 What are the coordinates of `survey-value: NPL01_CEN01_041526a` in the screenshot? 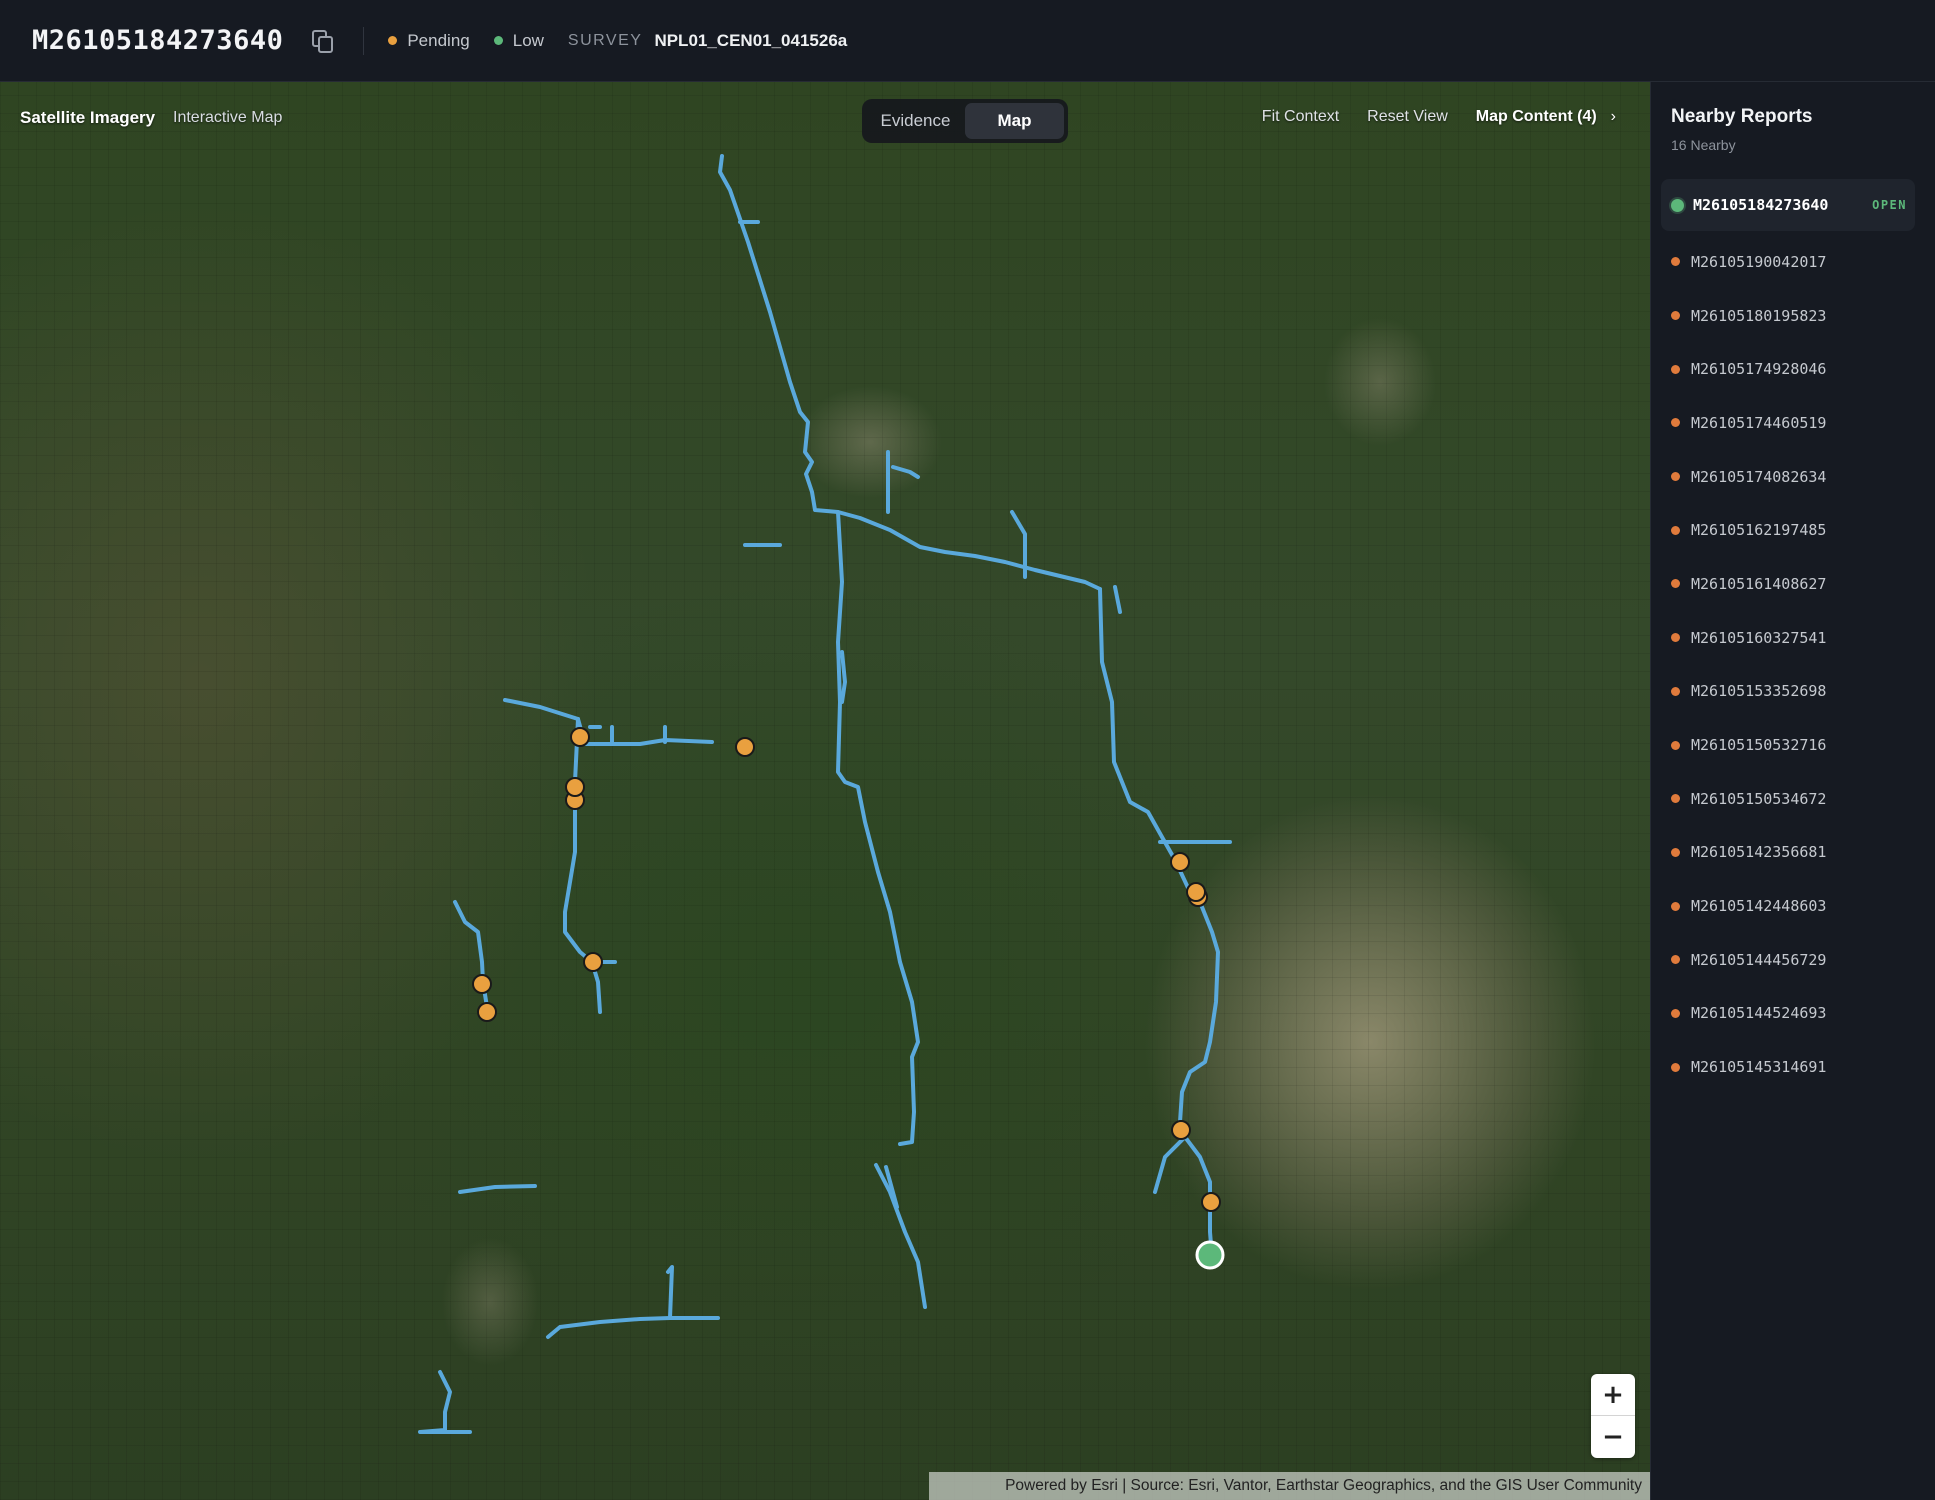 It's located at (751, 40).